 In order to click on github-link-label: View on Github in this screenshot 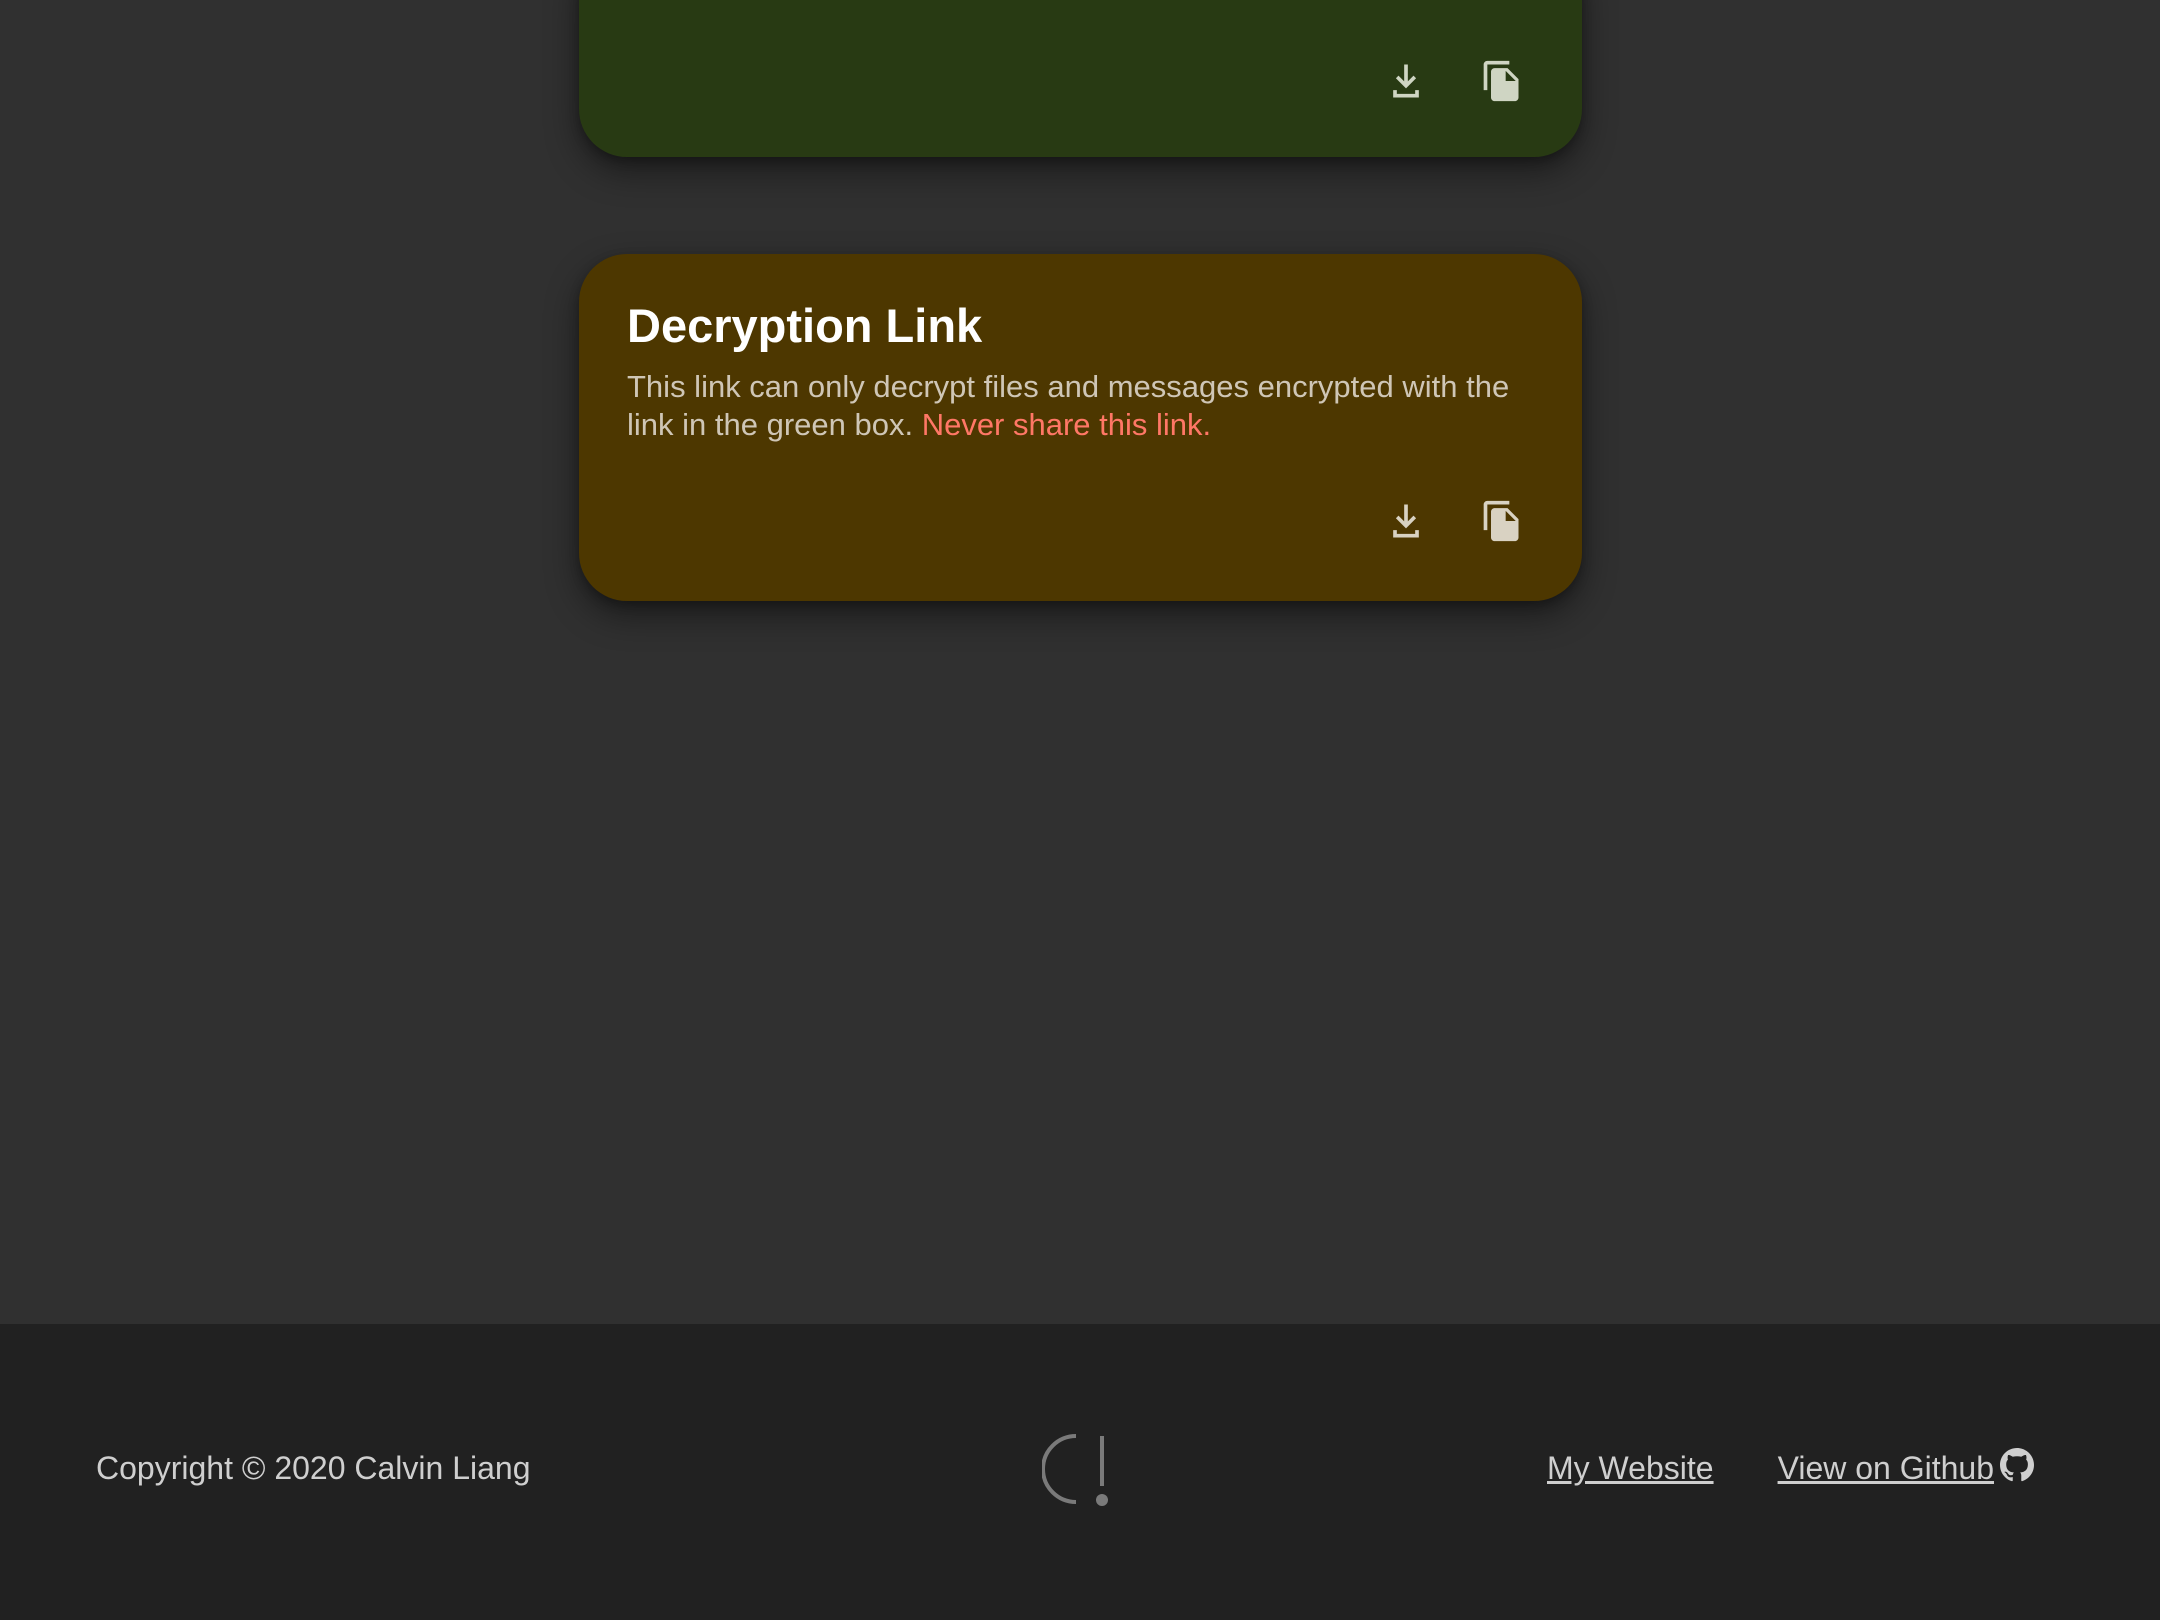, I will do `click(1885, 1468)`.